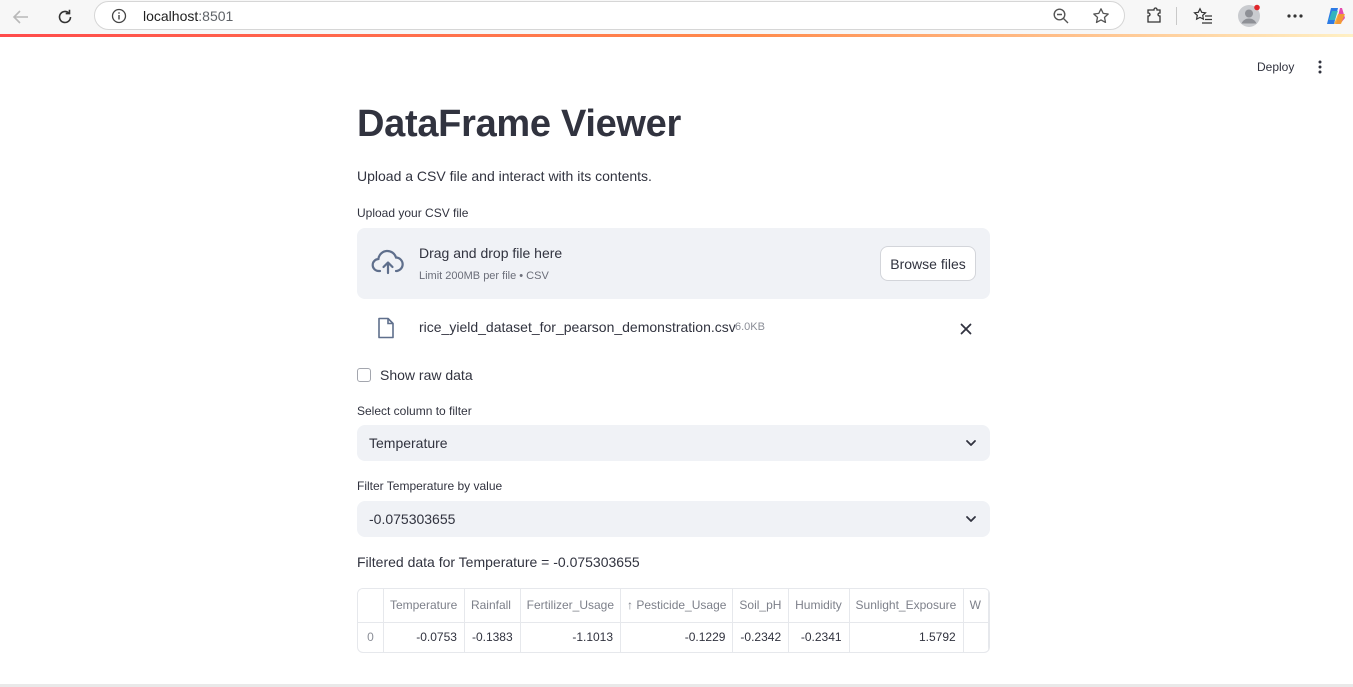 Image resolution: width=1353 pixels, height=687 pixels. I want to click on table-cell, so click(976, 637).